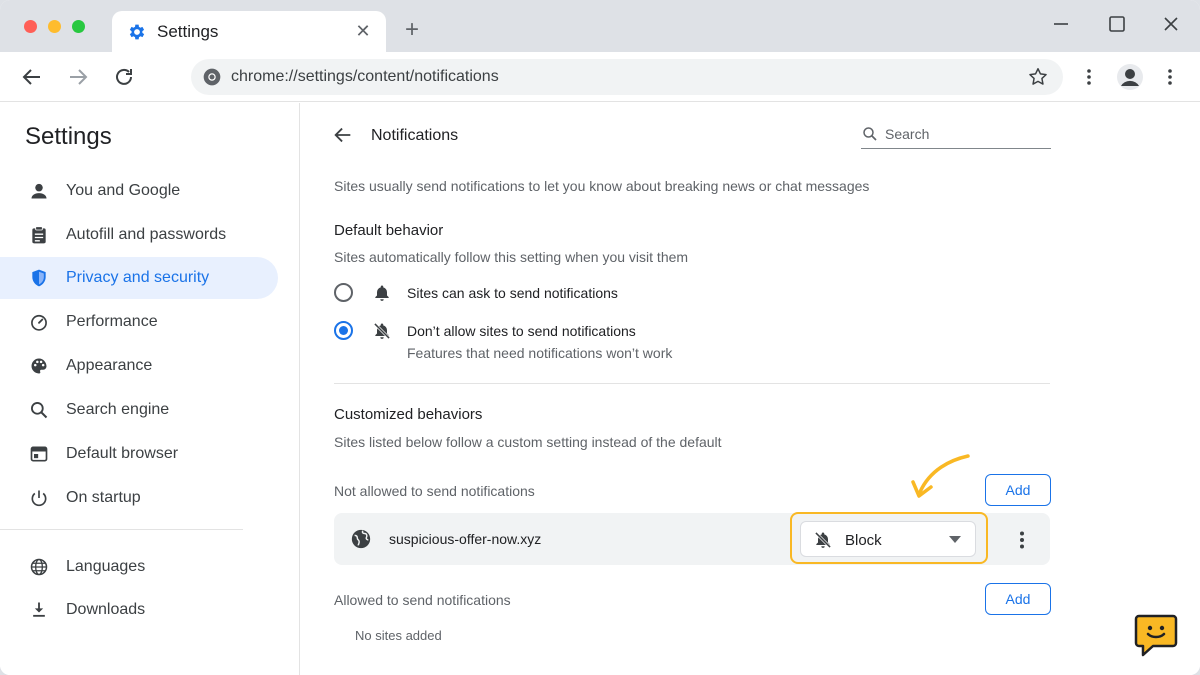  I want to click on default-behavior-heading: Default behavior, so click(389, 230).